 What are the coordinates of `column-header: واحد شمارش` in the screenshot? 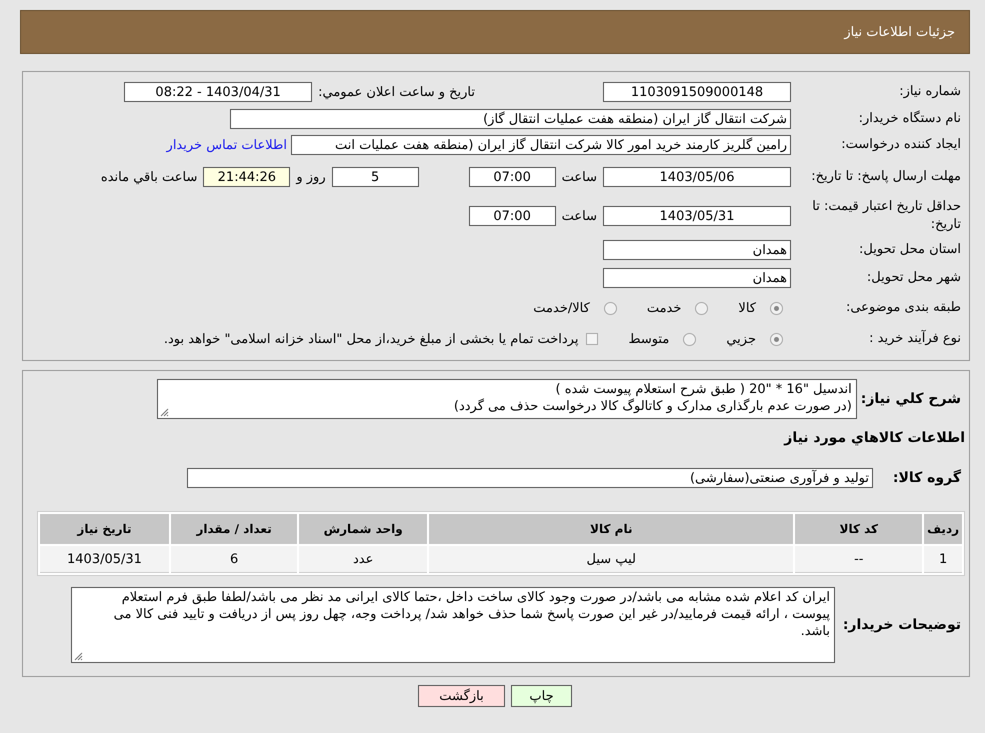 It's located at (363, 529).